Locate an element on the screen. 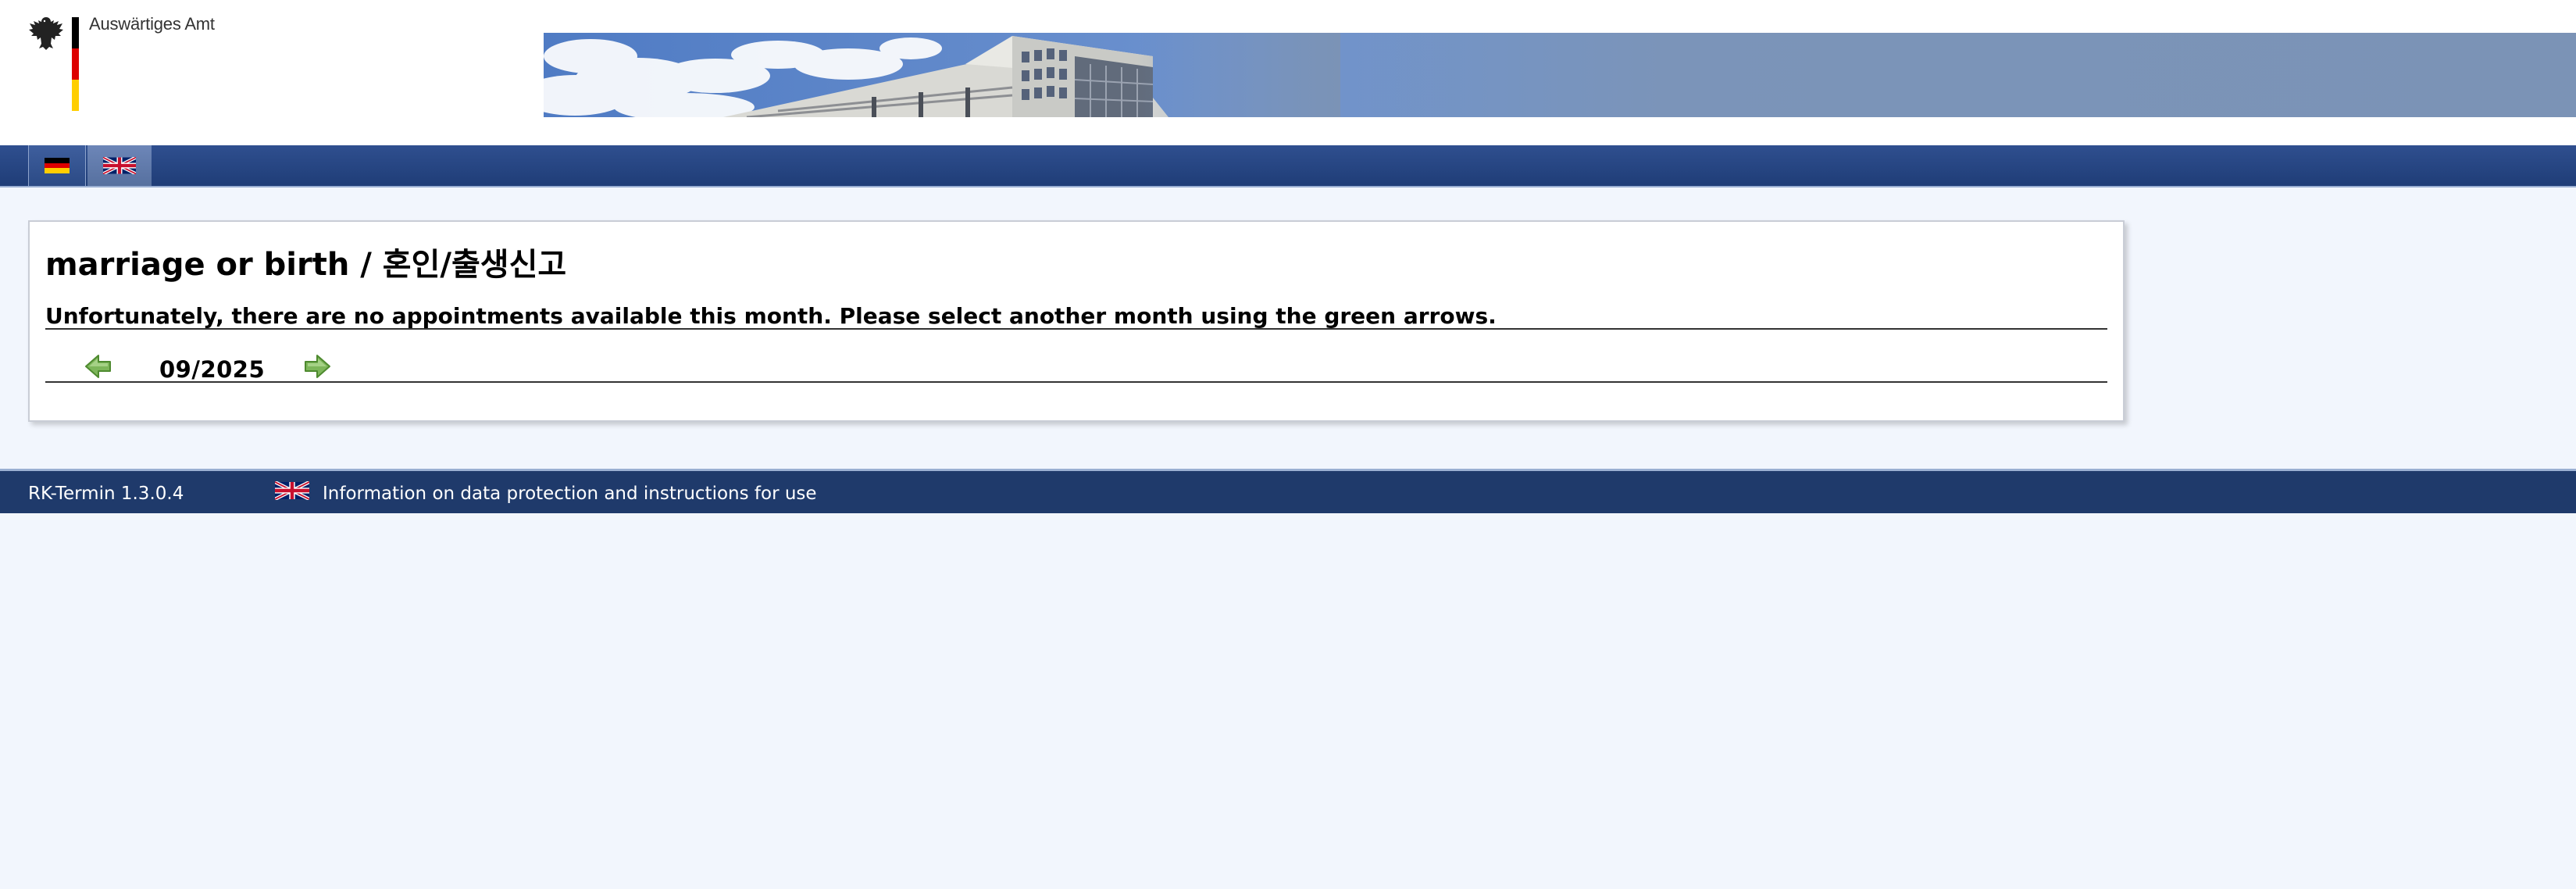  auswaertiges-amt-logo: Auswärtiges Amt is located at coordinates (128, 63).